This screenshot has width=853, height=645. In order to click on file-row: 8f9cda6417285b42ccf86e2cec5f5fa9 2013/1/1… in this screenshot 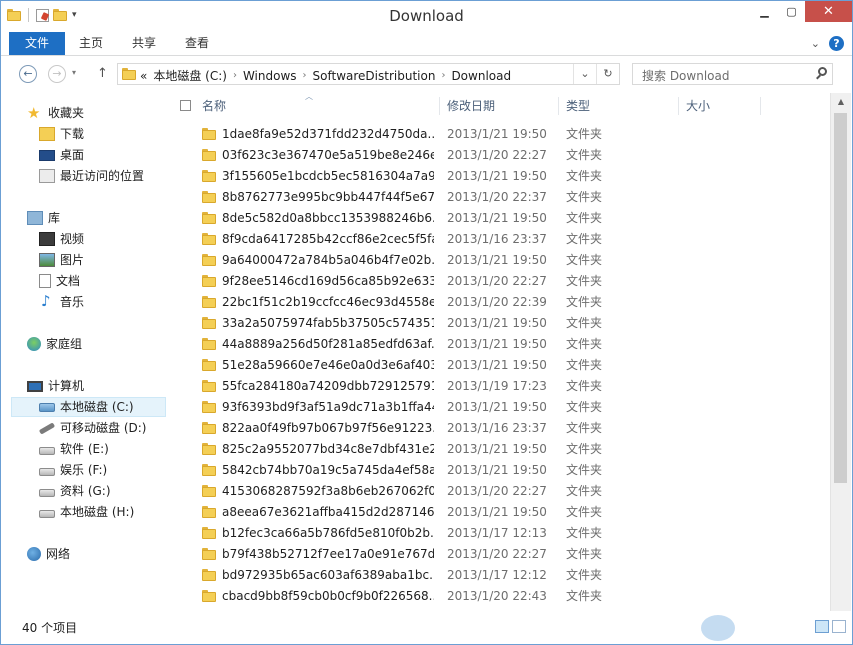, I will do `click(500, 239)`.